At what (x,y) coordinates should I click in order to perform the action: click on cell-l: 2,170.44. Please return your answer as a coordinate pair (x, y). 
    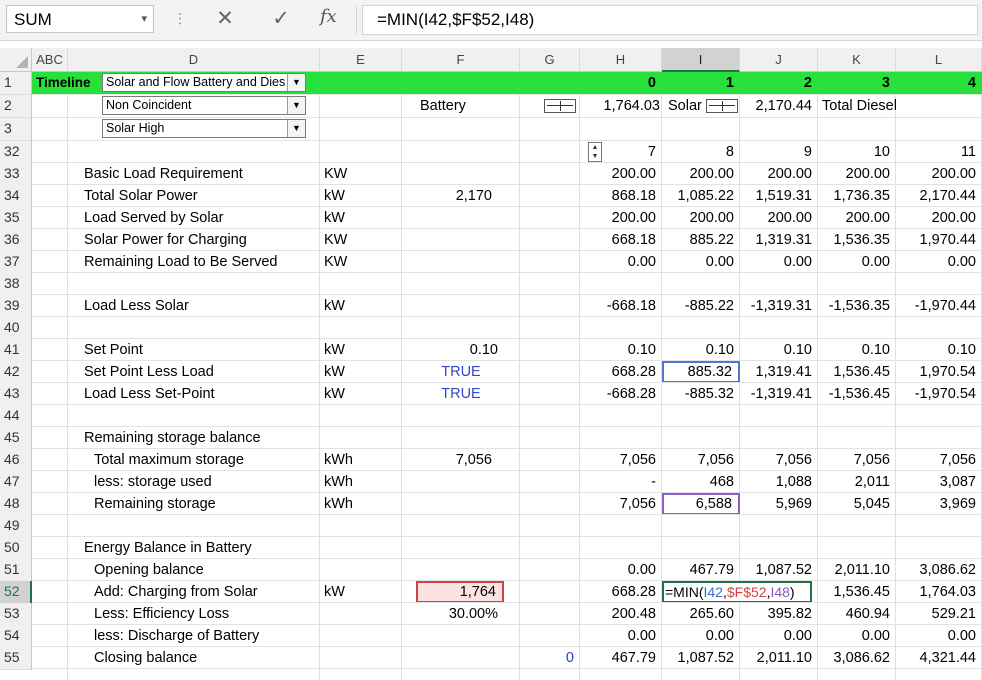
    Looking at the image, I should click on (939, 196).